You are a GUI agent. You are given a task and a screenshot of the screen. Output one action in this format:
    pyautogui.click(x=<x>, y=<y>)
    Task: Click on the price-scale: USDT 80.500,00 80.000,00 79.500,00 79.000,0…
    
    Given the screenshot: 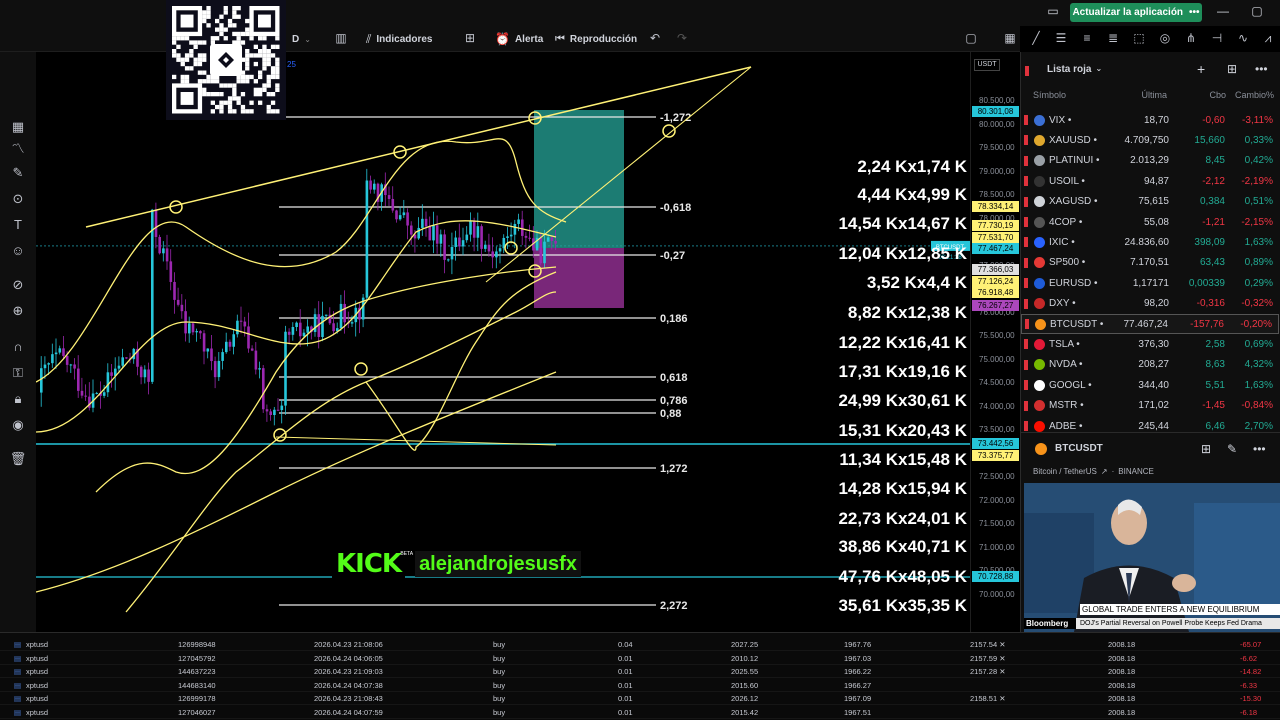 What is the action you would take?
    pyautogui.click(x=995, y=342)
    